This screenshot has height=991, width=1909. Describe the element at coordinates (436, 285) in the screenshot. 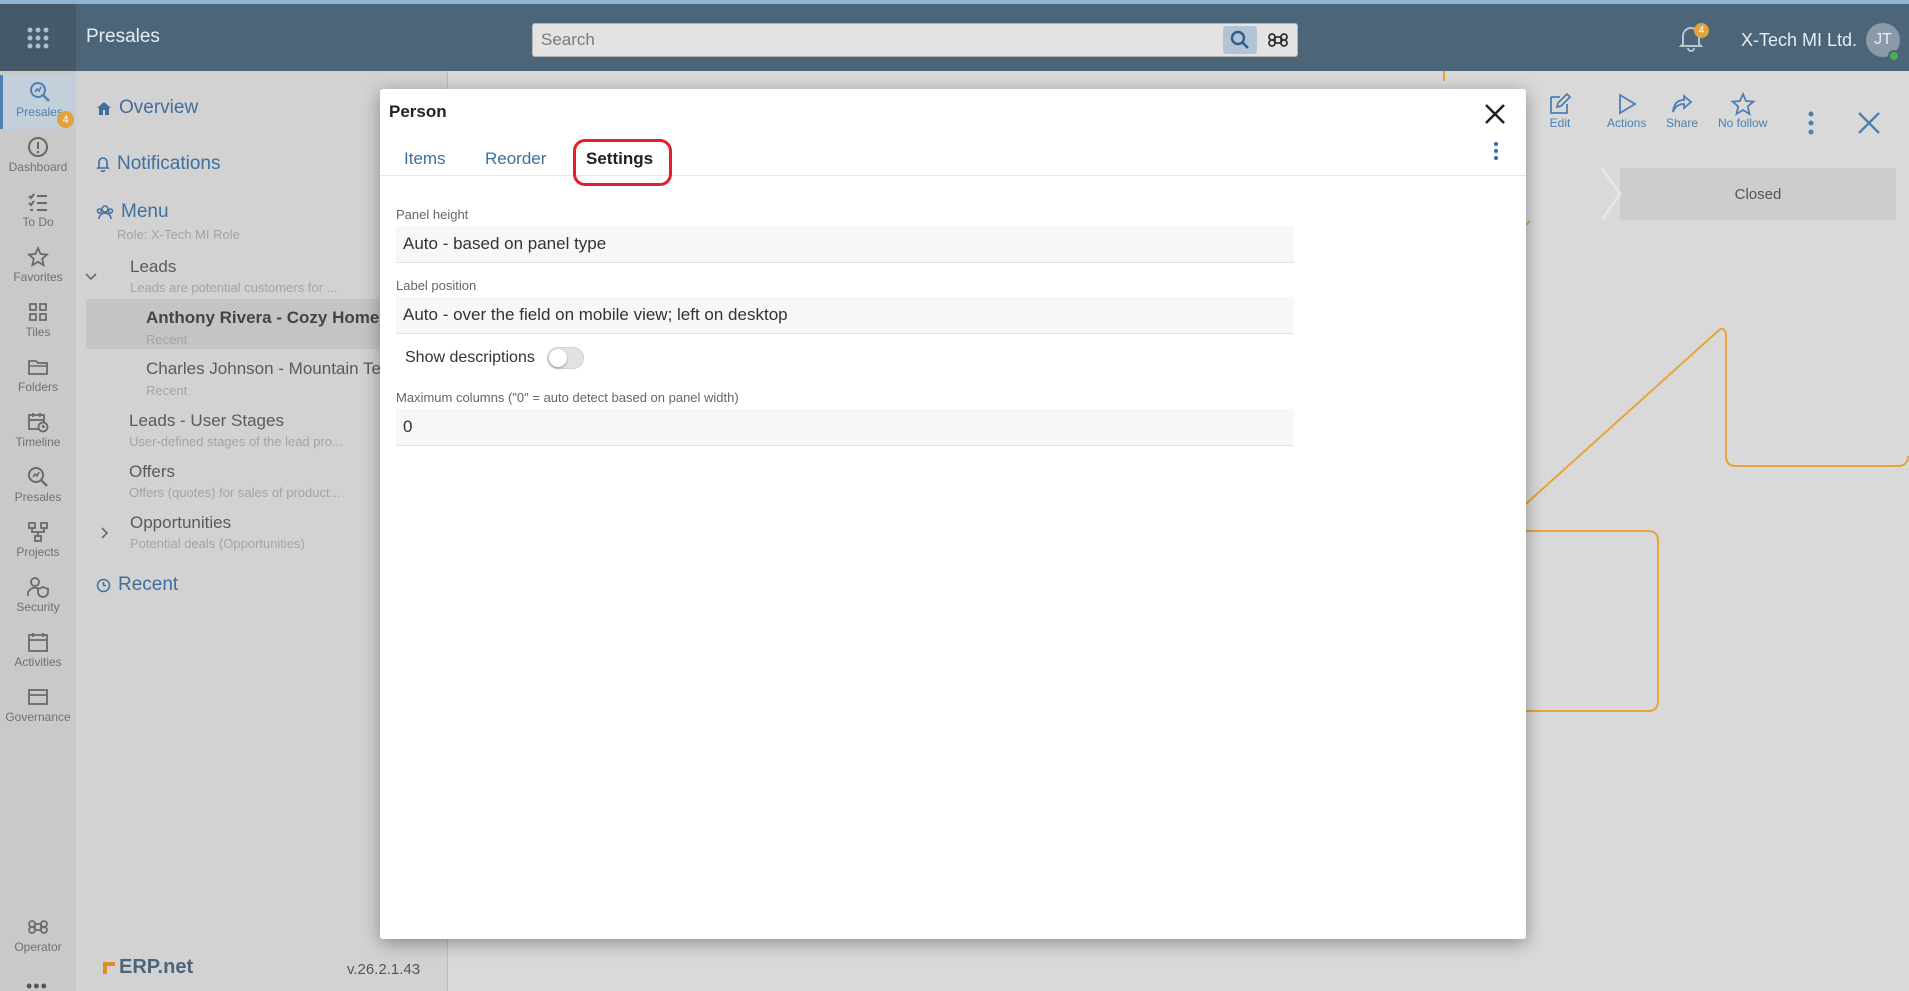

I see `label-position-label: Label position` at that location.